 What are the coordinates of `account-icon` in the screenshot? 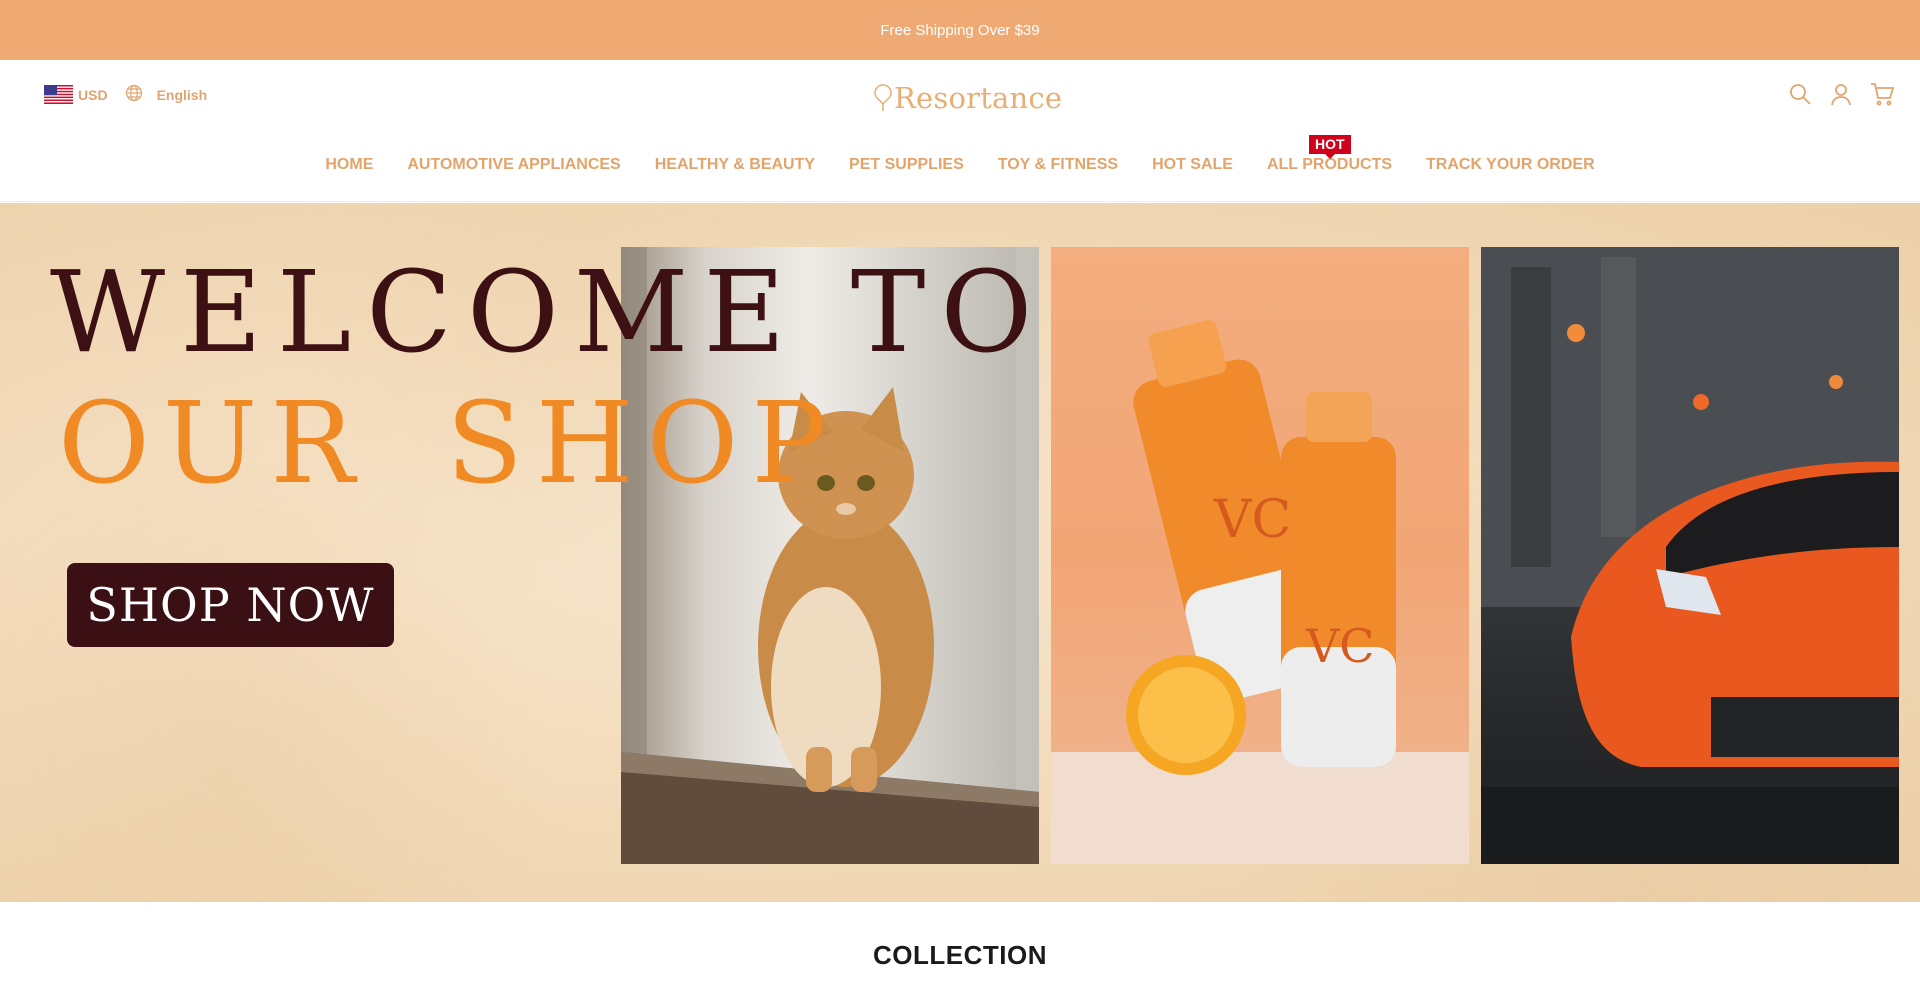 It's located at (1841, 94).